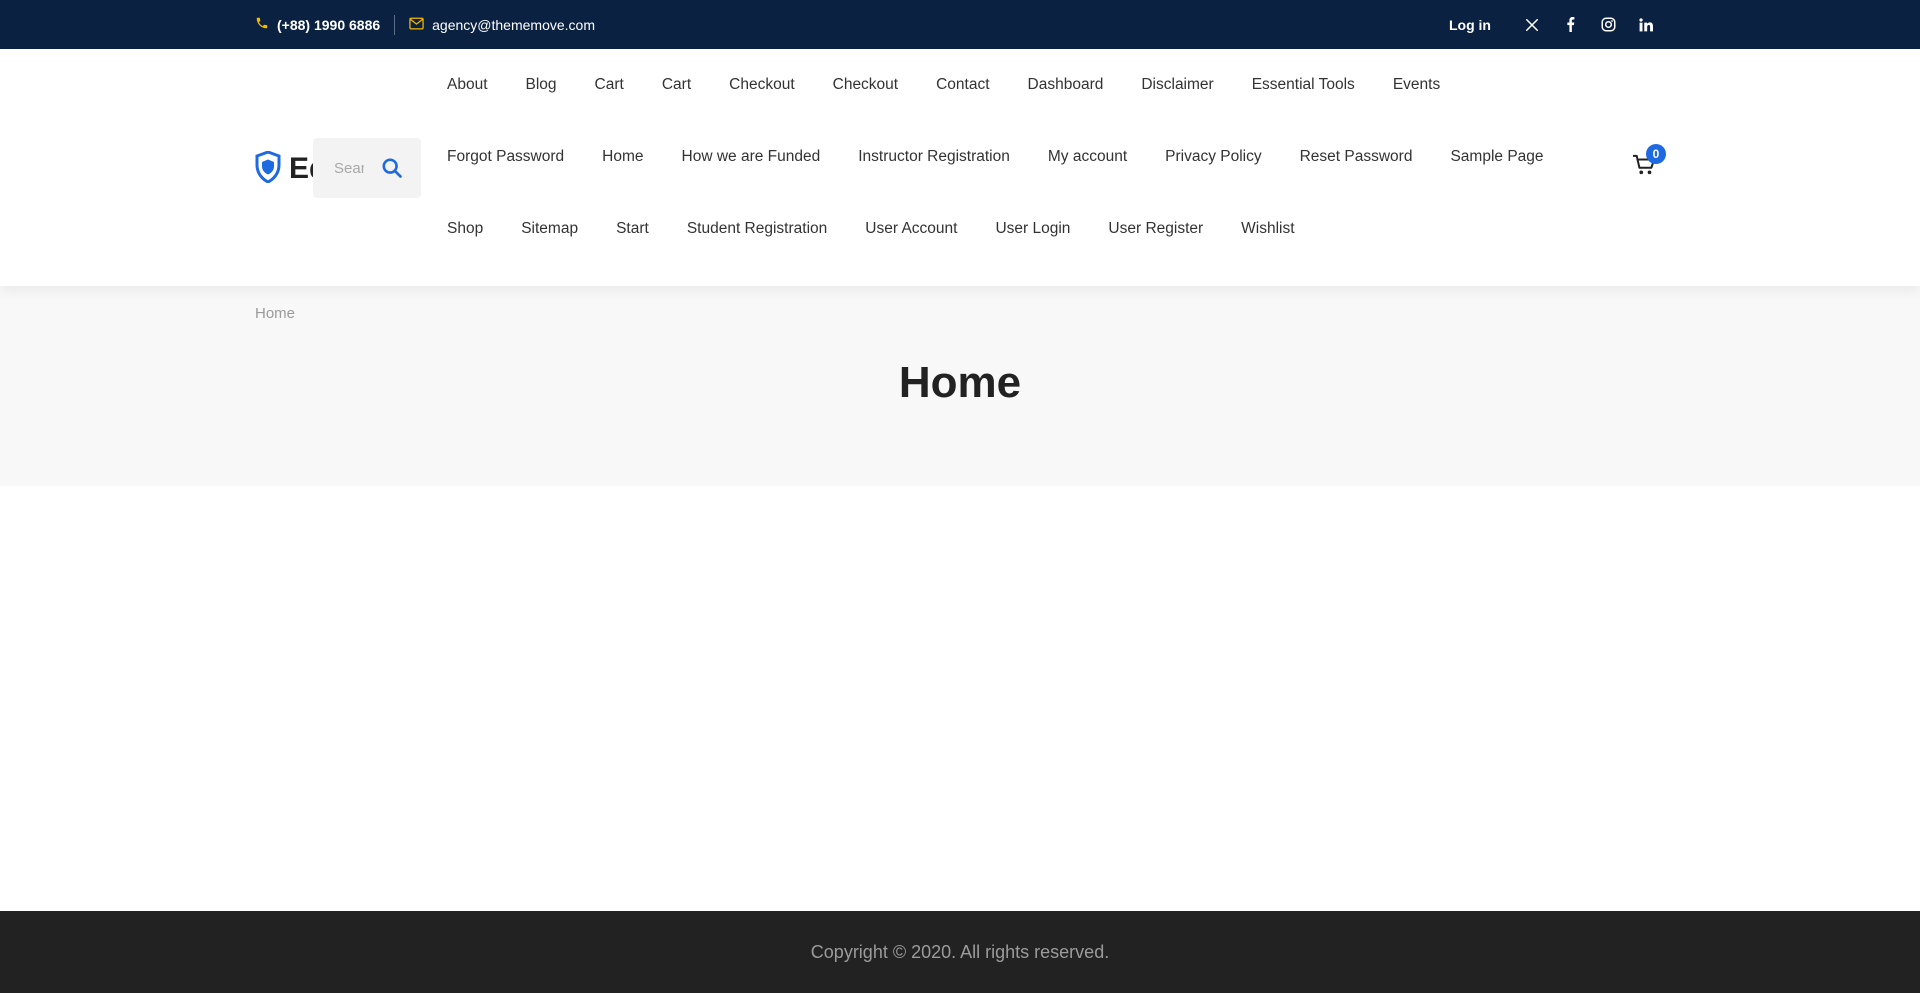 This screenshot has height=993, width=1920. Describe the element at coordinates (1646, 24) in the screenshot. I see `linkedin-icon` at that location.